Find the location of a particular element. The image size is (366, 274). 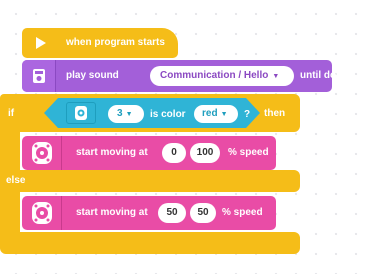

is-color-label: is color is located at coordinates (168, 114).